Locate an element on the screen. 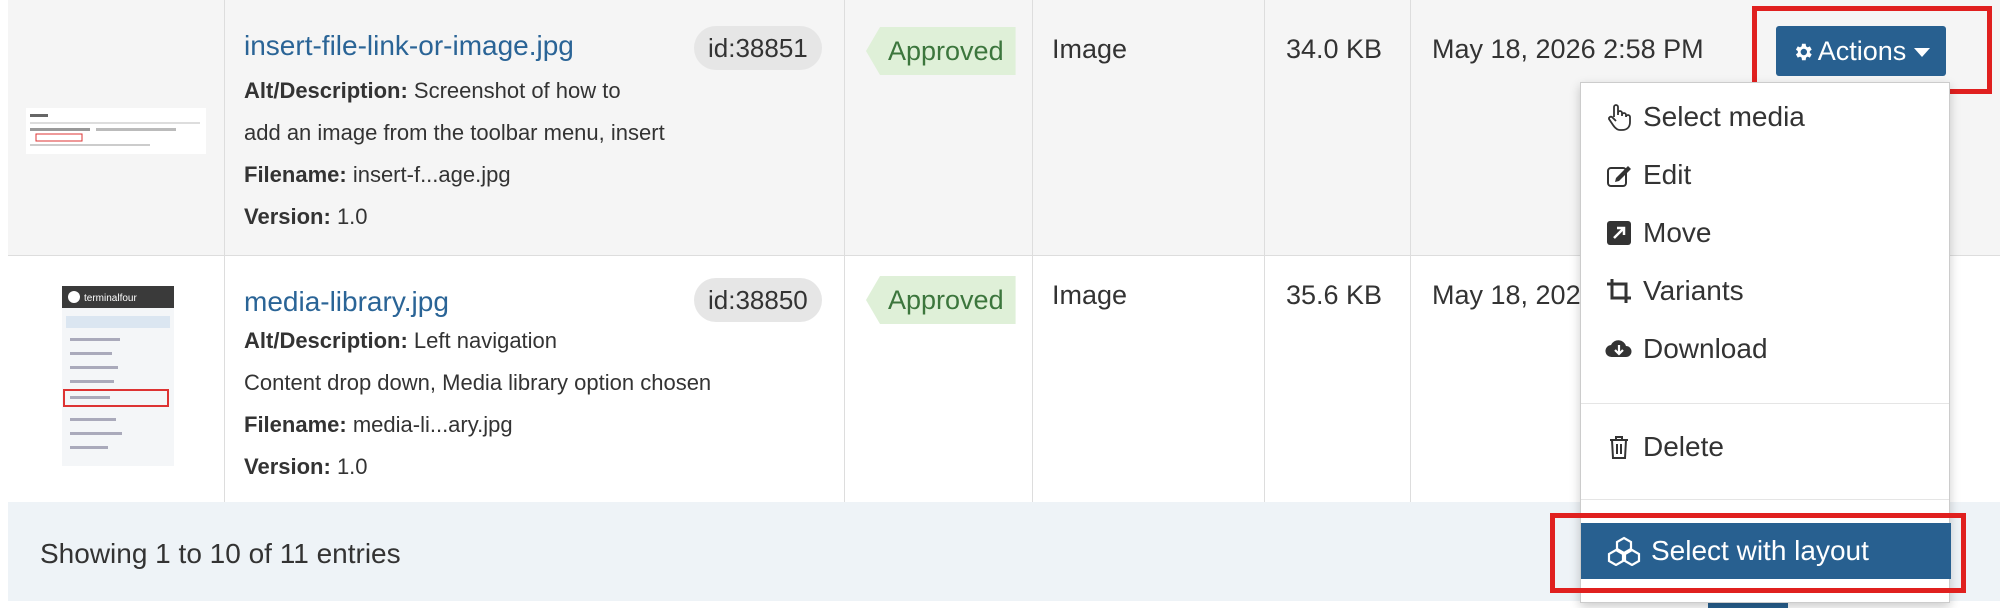 This screenshot has height=608, width=2000. menu-item-label: Move is located at coordinates (1677, 232).